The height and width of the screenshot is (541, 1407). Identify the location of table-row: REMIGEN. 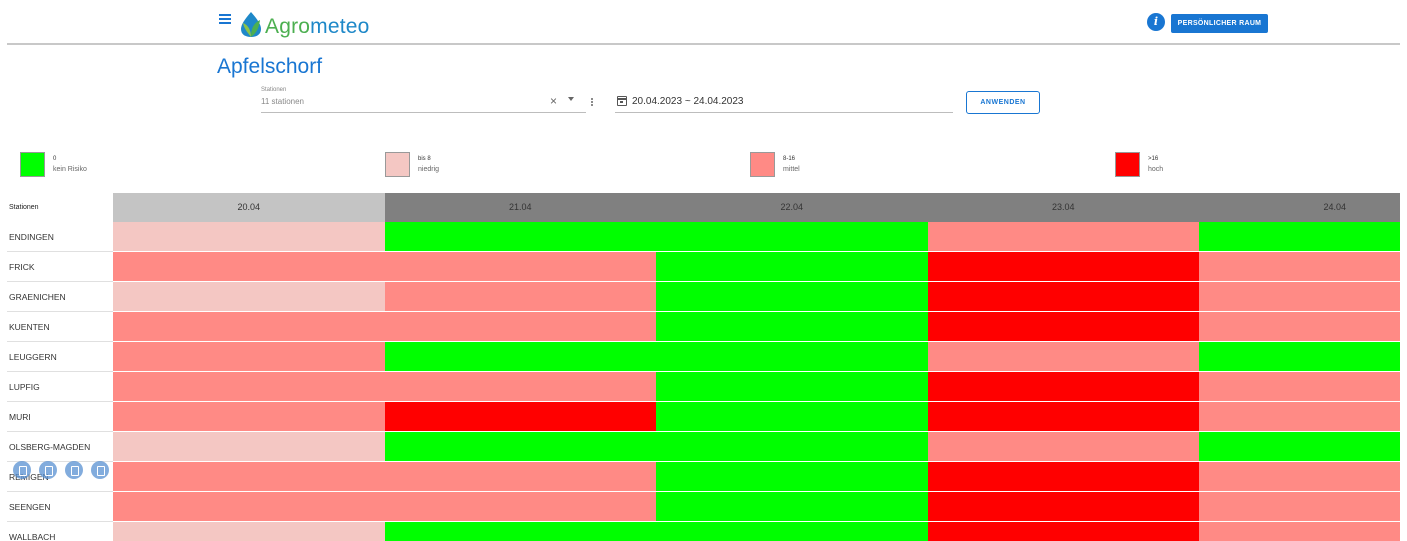
(703, 477).